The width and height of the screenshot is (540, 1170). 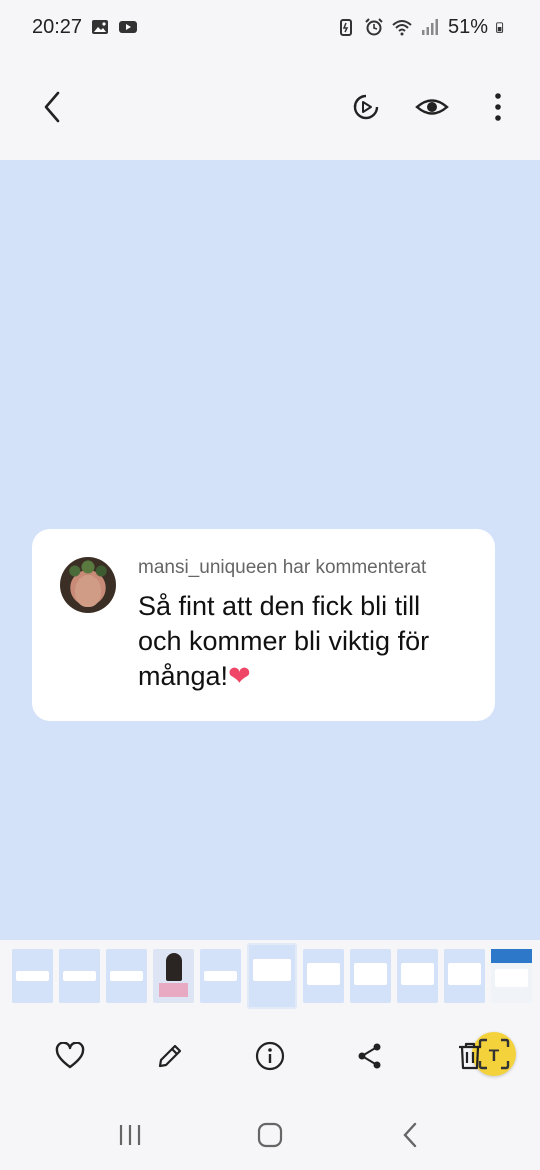 What do you see at coordinates (402, 28) in the screenshot?
I see `wifi-icon` at bounding box center [402, 28].